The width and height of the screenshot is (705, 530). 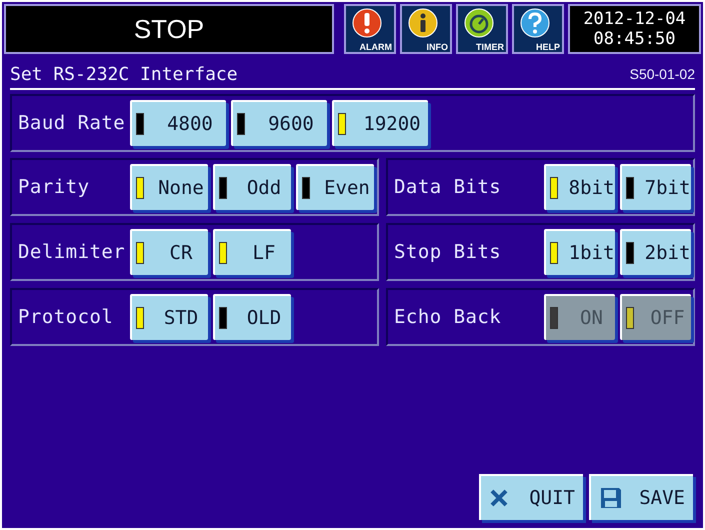 What do you see at coordinates (72, 252) in the screenshot?
I see `setting-label: Delimiter` at bounding box center [72, 252].